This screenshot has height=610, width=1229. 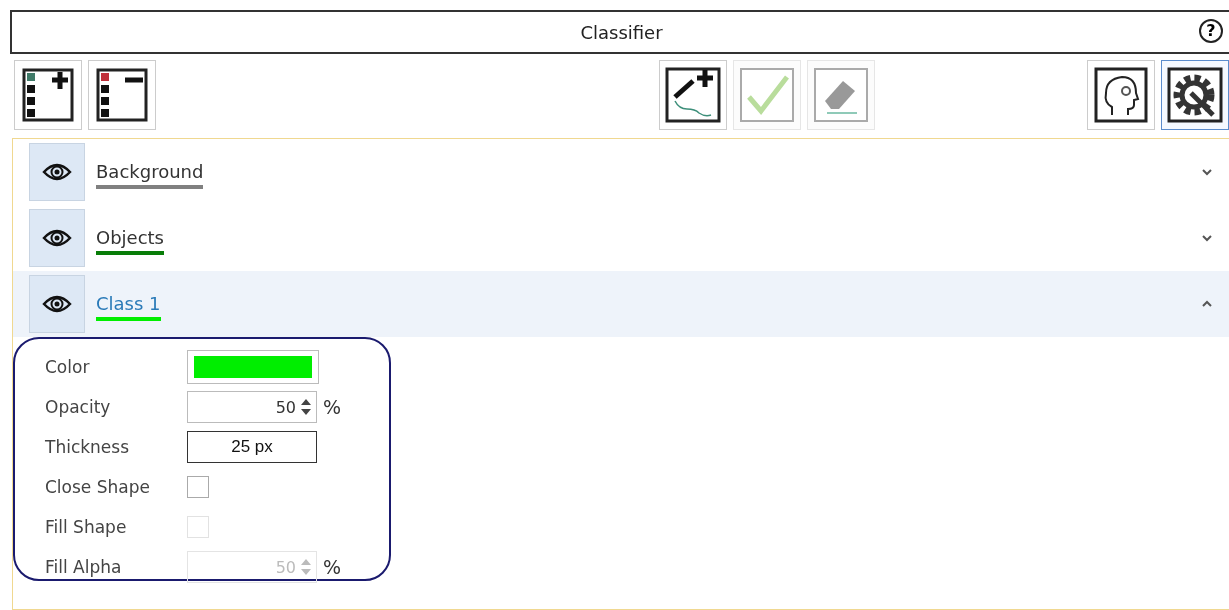 What do you see at coordinates (621, 238) in the screenshot?
I see `class-row: Objects` at bounding box center [621, 238].